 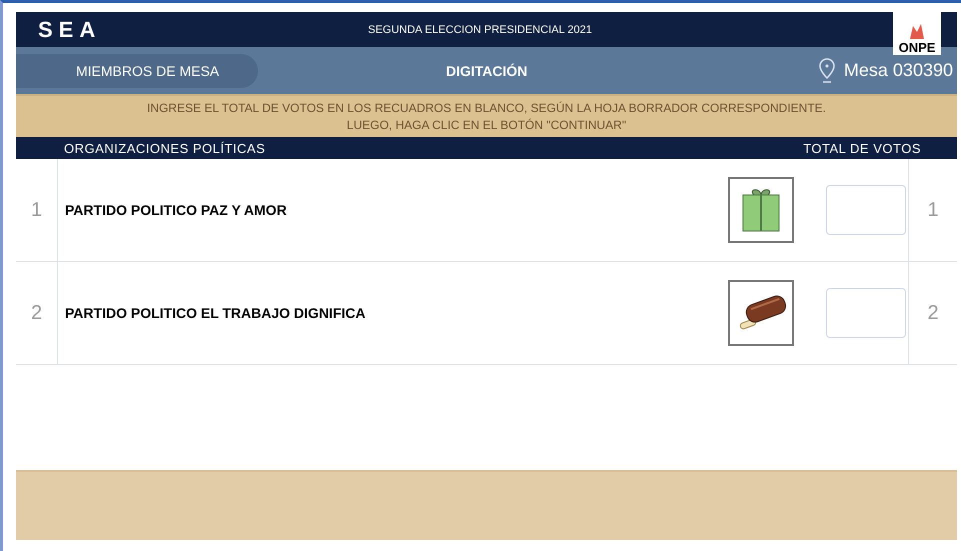 I want to click on column-header: ORGANIZACIONES POLÍTICAS, so click(x=165, y=148).